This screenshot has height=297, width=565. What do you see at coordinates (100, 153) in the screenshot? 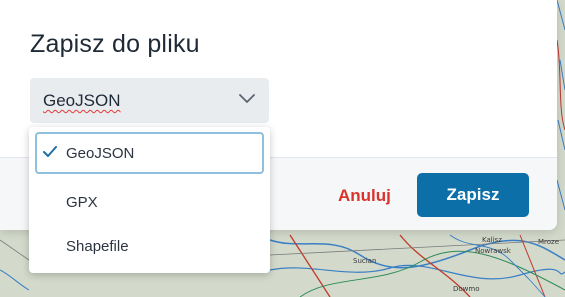
I see `option-label: GeoJSON` at bounding box center [100, 153].